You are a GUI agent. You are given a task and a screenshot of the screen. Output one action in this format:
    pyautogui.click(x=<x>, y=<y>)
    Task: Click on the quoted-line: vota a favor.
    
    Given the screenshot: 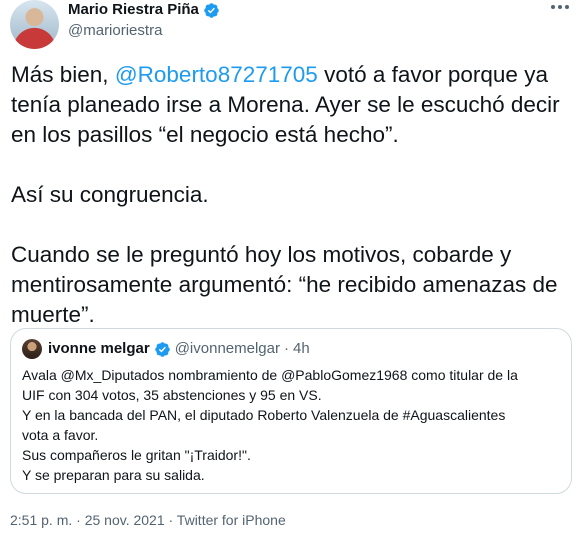 What is the action you would take?
    pyautogui.click(x=60, y=435)
    